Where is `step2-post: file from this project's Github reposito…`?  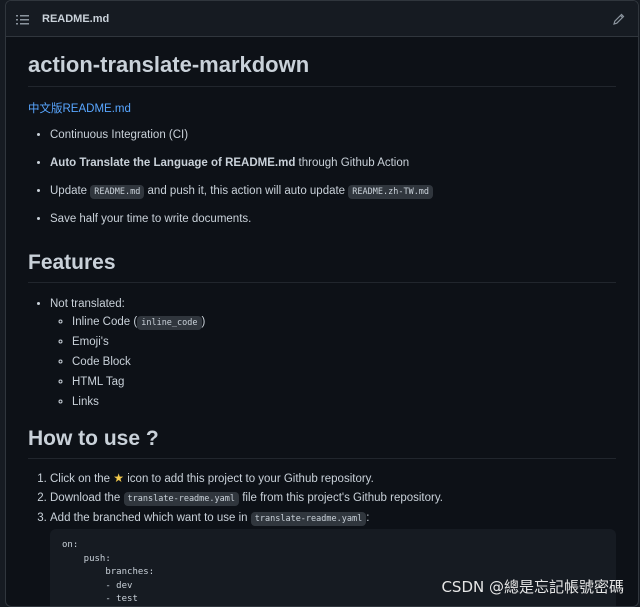
step2-post: file from this project's Github reposito… is located at coordinates (341, 498).